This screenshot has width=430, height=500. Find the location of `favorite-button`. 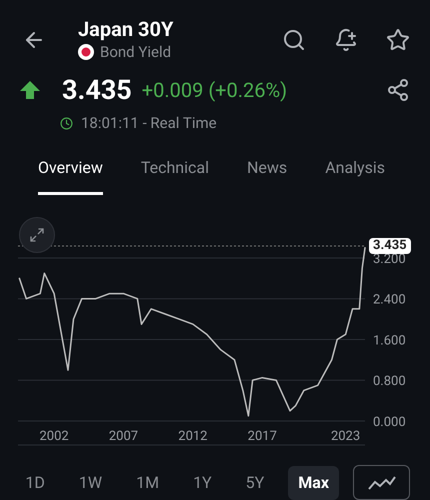

favorite-button is located at coordinates (398, 40).